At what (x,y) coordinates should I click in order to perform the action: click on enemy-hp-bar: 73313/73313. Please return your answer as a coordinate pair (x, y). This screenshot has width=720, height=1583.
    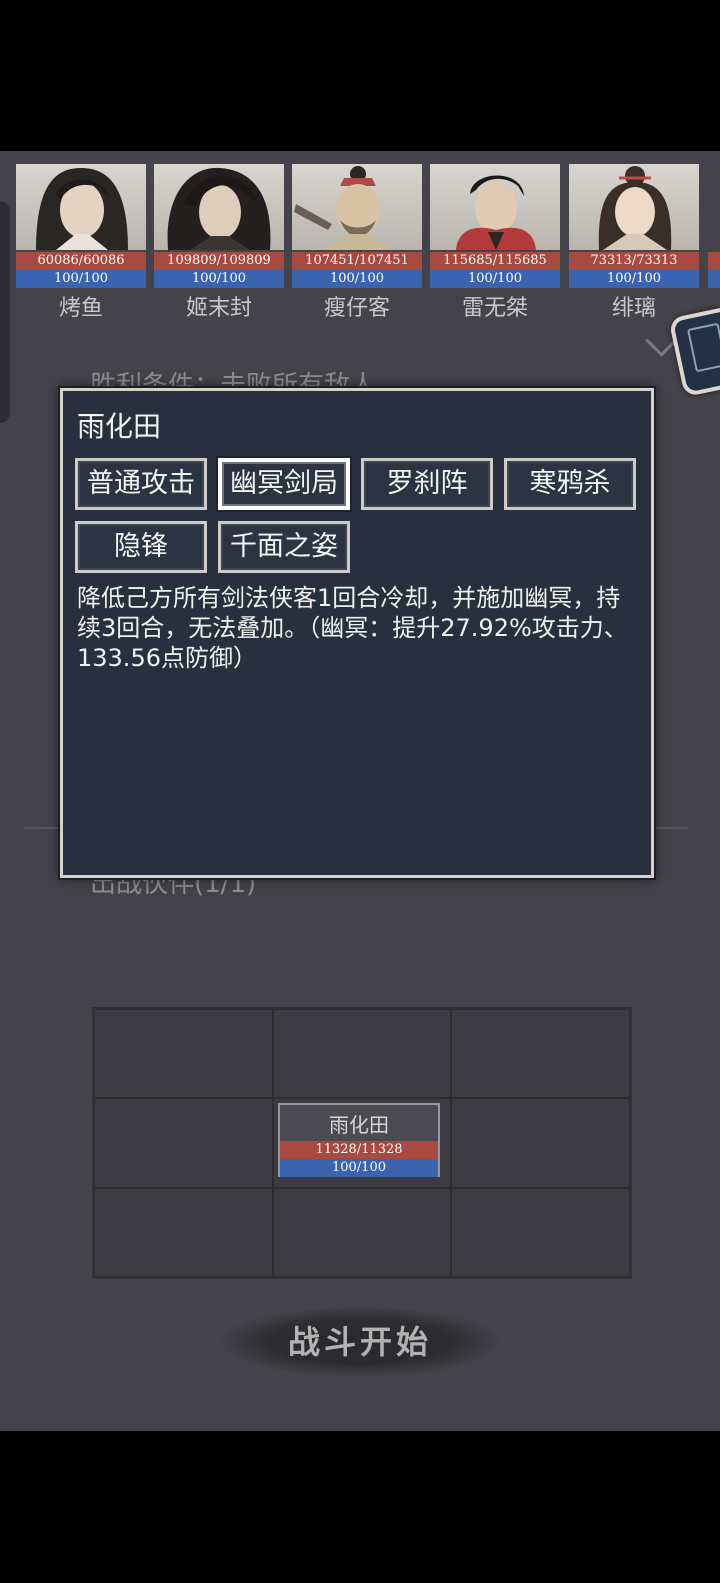
    Looking at the image, I should click on (634, 261).